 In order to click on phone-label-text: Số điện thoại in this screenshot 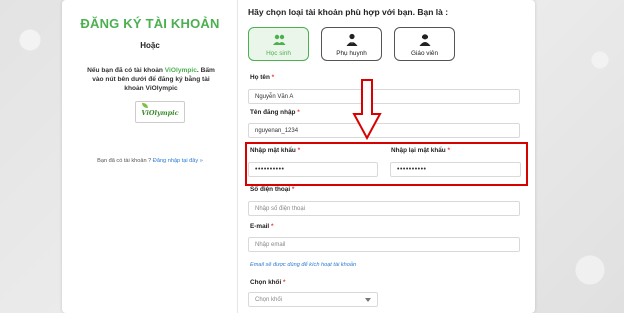, I will do `click(270, 189)`.